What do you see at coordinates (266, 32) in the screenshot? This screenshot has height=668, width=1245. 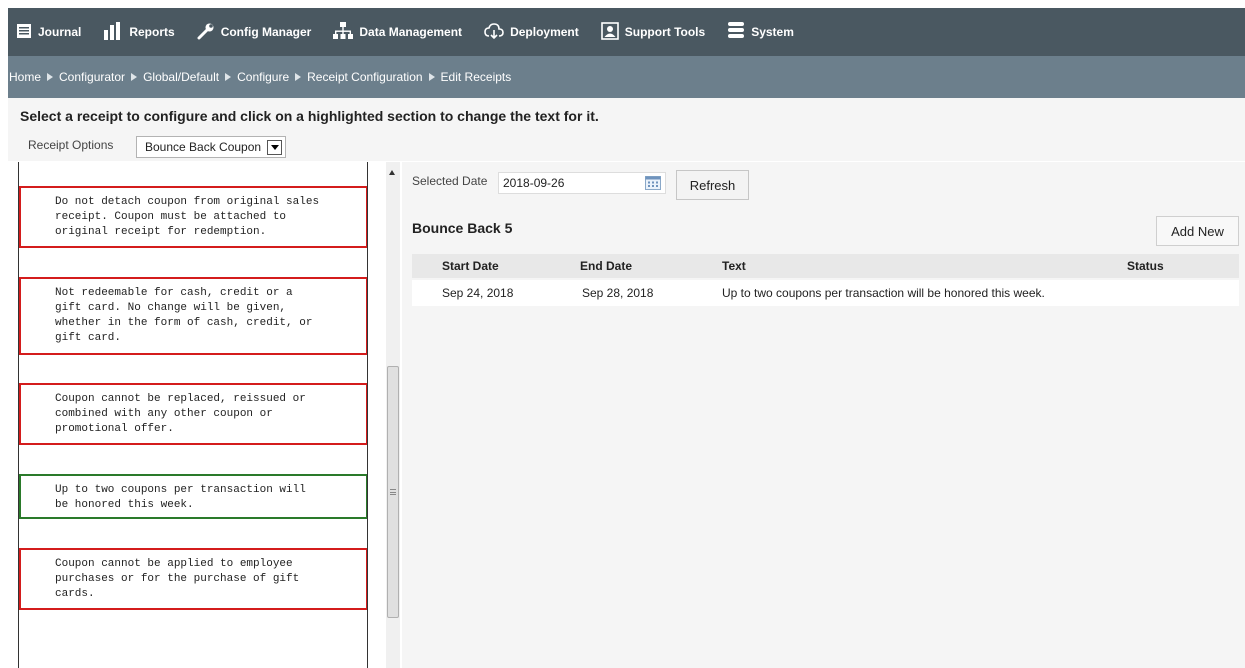 I see `nav-config-manager-label: Config Manager` at bounding box center [266, 32].